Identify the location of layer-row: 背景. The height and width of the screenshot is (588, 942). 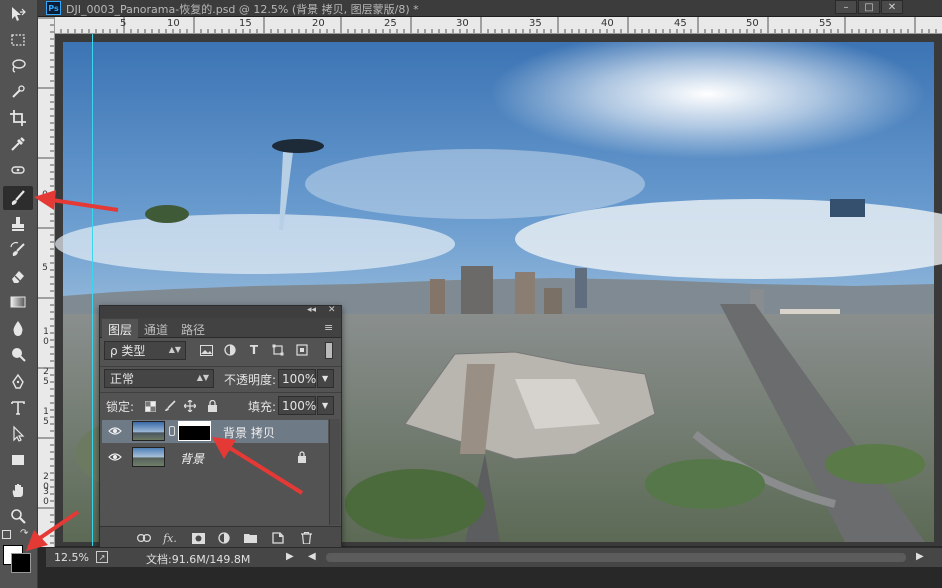
(215, 457).